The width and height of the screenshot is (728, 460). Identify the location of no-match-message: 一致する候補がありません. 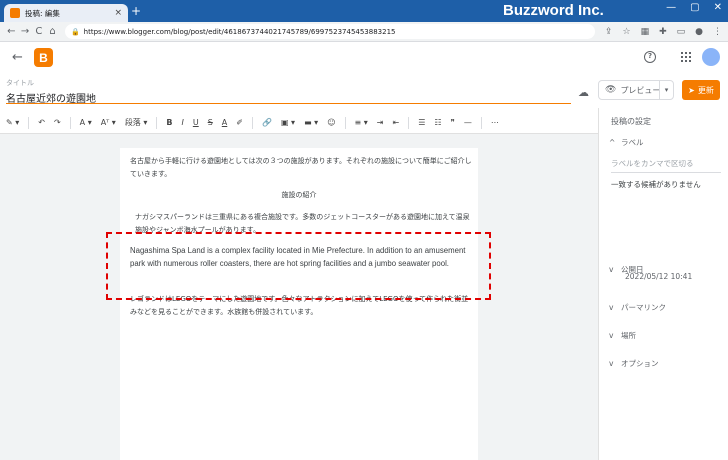
(656, 184).